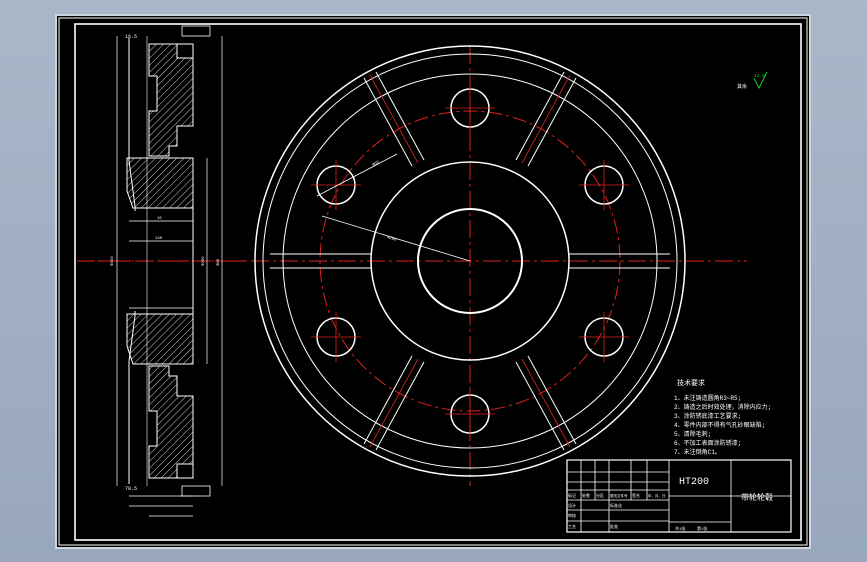 The height and width of the screenshot is (562, 867). I want to click on tb-sign: 签名, so click(636, 495).